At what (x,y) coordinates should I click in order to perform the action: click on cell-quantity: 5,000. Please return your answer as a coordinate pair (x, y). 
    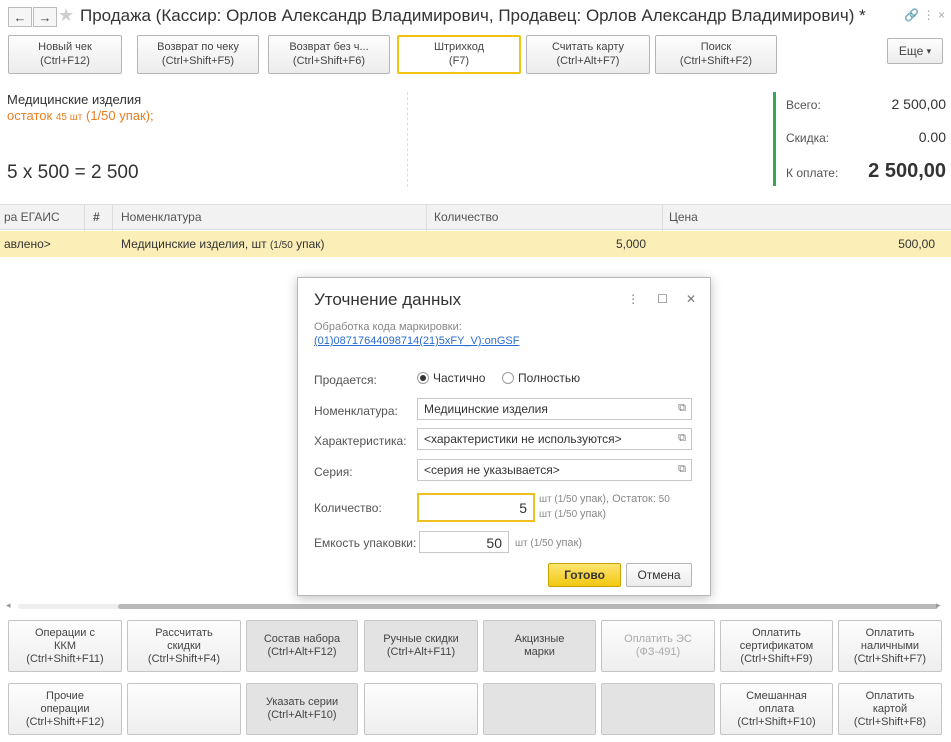
    Looking at the image, I should click on (630, 244).